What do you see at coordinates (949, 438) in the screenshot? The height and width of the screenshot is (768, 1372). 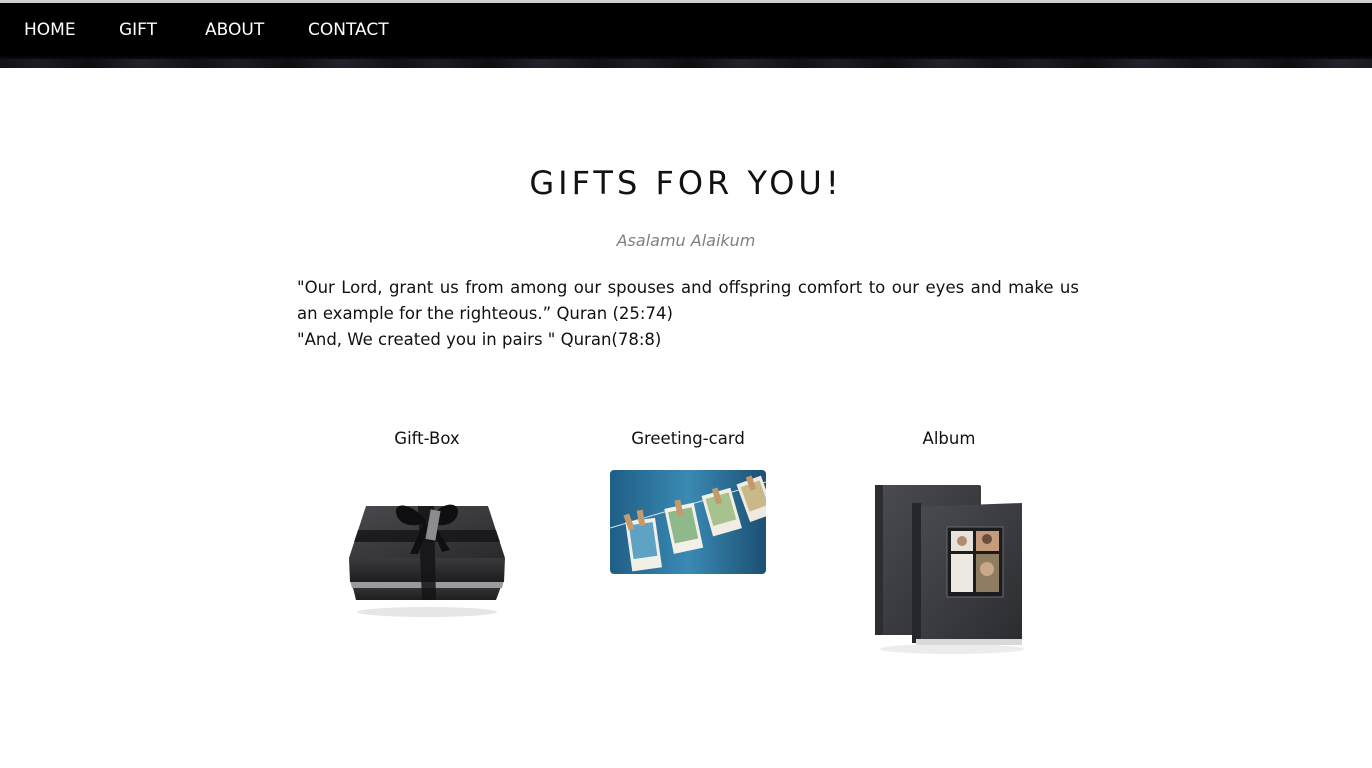 I see `album-label: Album` at bounding box center [949, 438].